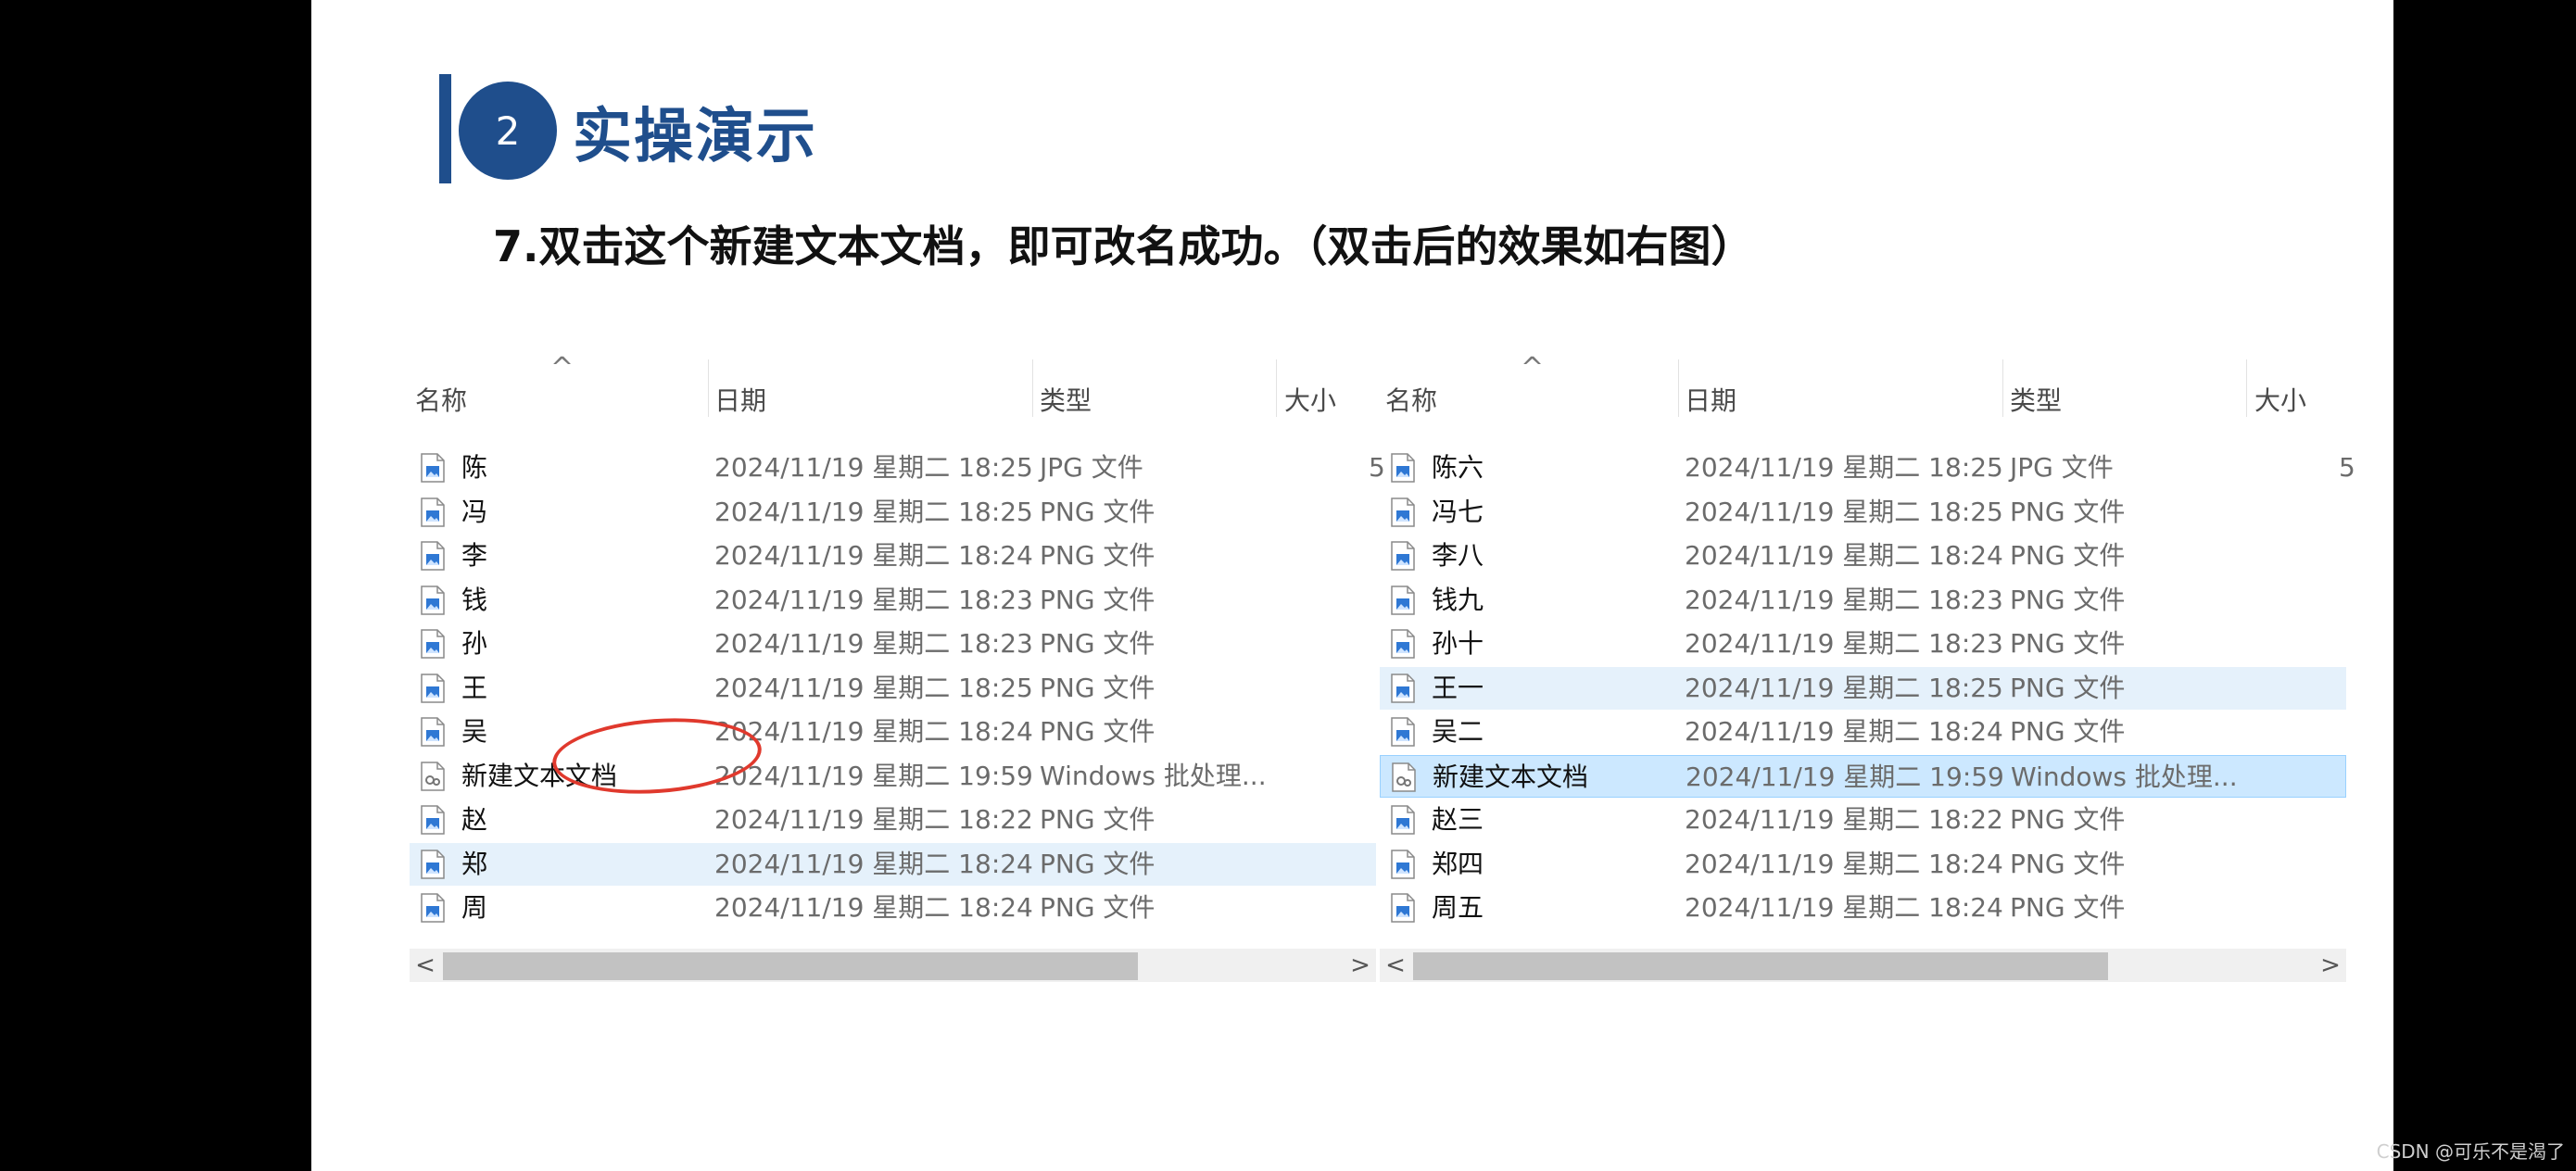  Describe the element at coordinates (1458, 556) in the screenshot. I see `file-name: 李八` at that location.